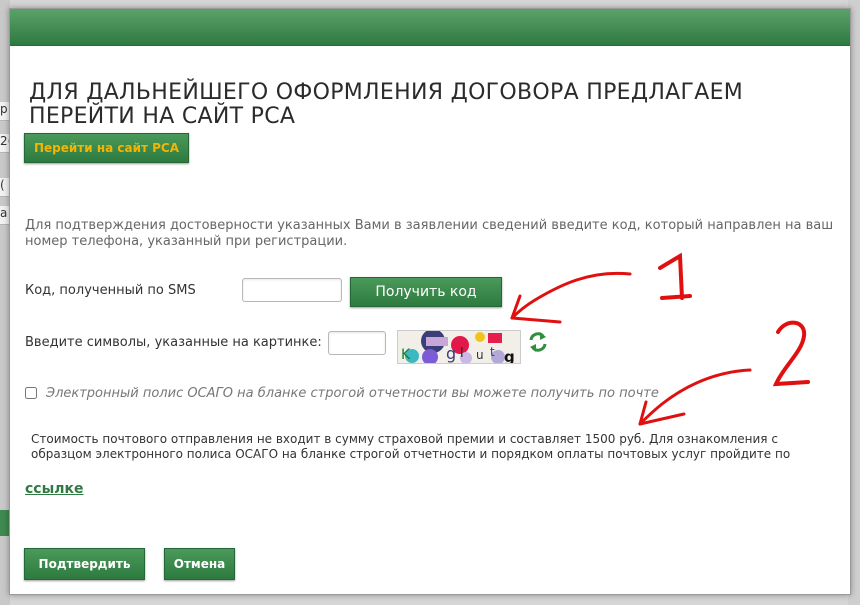  What do you see at coordinates (110, 290) in the screenshot?
I see `sms-code-label: Код, полученный по SMS` at bounding box center [110, 290].